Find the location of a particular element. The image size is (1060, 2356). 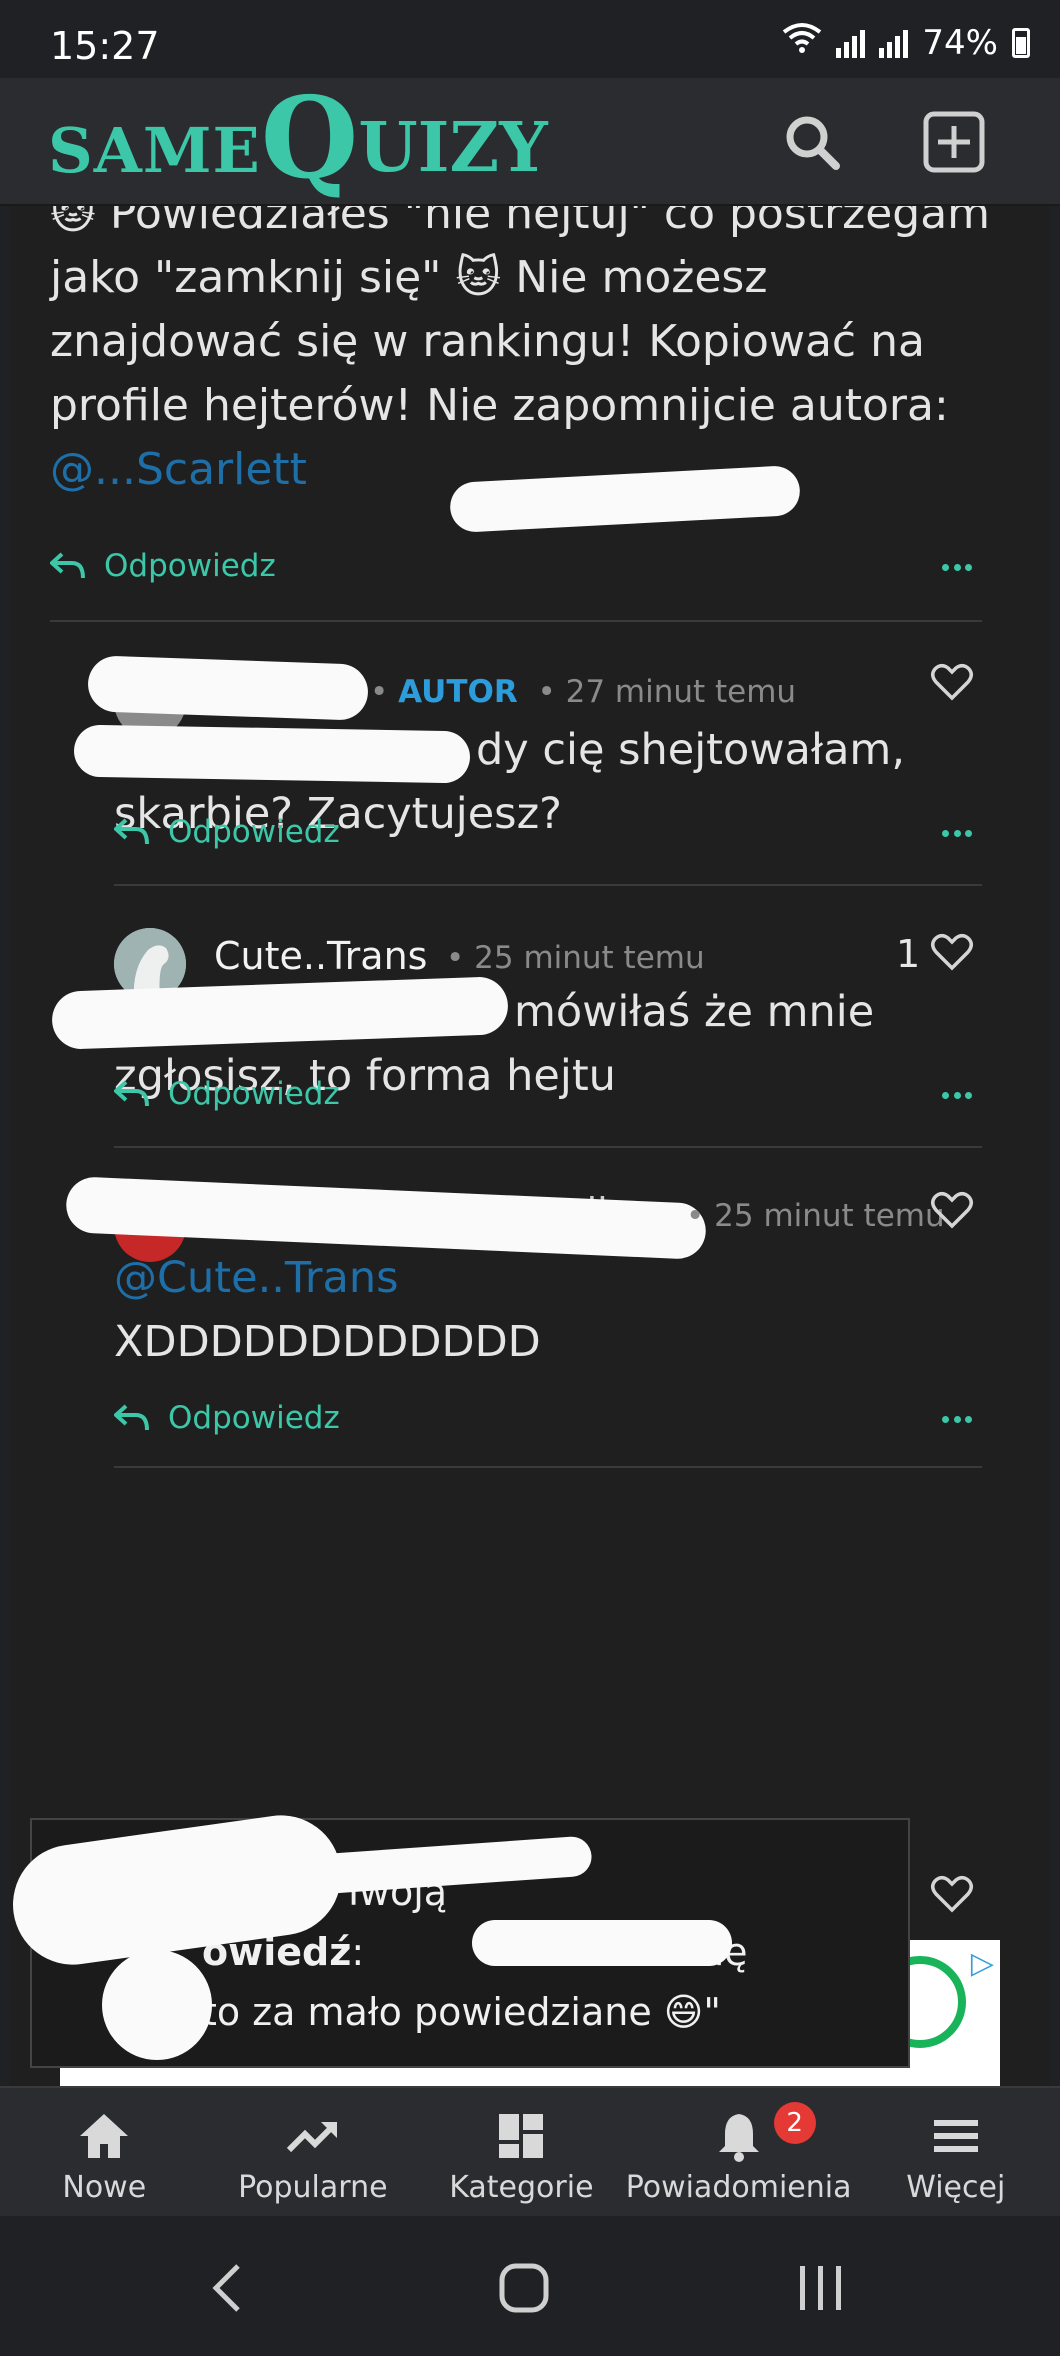

signal-icon is located at coordinates (851, 43).